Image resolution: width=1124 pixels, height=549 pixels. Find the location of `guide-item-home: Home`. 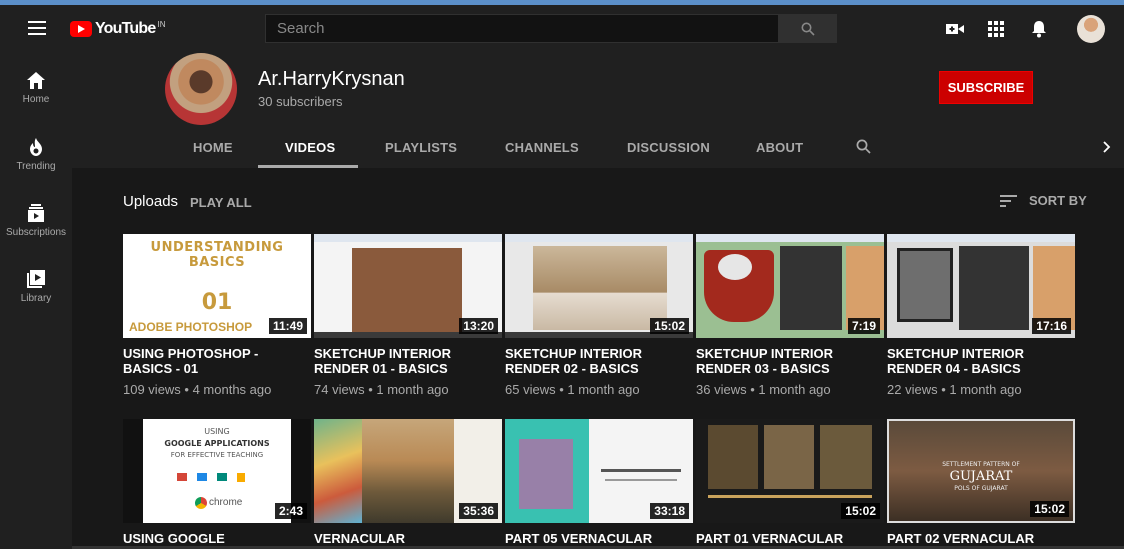

guide-item-home: Home is located at coordinates (36, 88).